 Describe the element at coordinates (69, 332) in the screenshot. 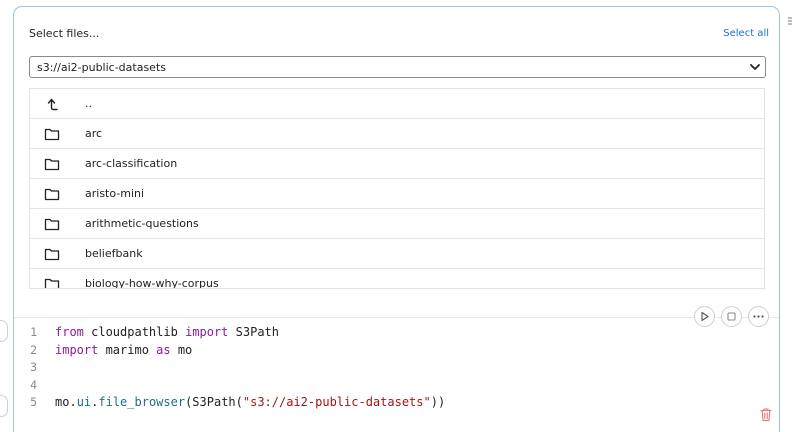

I see `code-token: from` at that location.